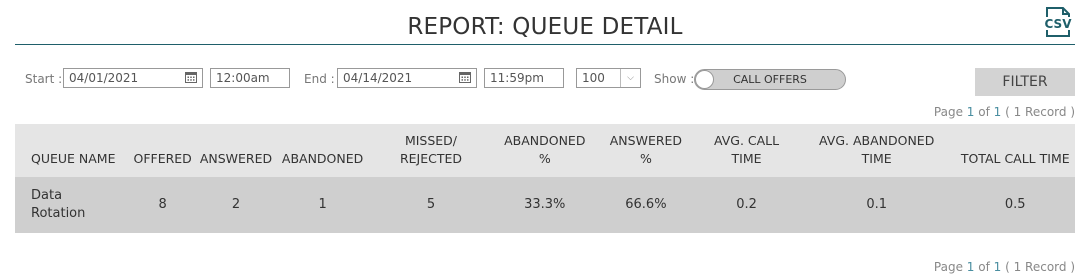 The height and width of the screenshot is (279, 1084). I want to click on cell-queue-name: Data Rotation, so click(72, 205).